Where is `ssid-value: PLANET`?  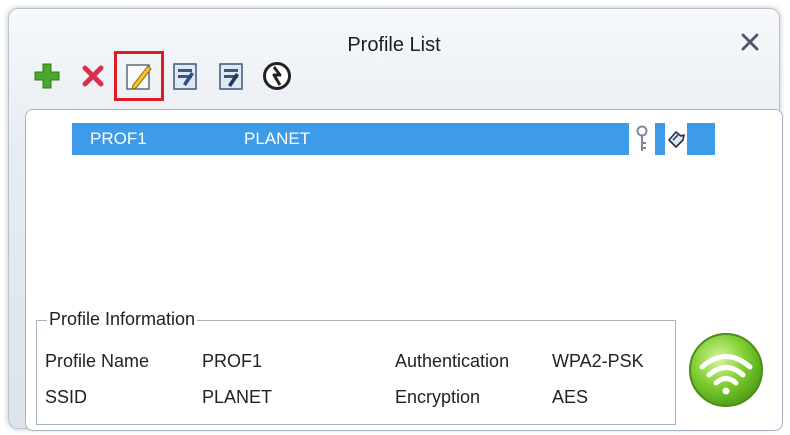
ssid-value: PLANET is located at coordinates (237, 397).